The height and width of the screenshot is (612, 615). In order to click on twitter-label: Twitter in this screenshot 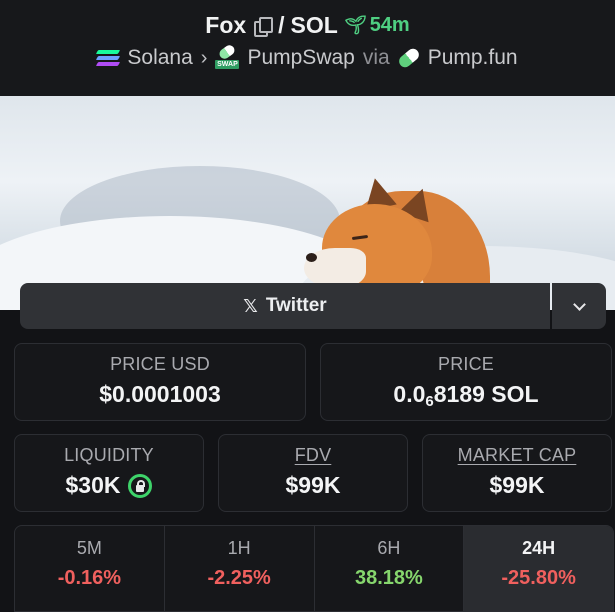, I will do `click(296, 305)`.